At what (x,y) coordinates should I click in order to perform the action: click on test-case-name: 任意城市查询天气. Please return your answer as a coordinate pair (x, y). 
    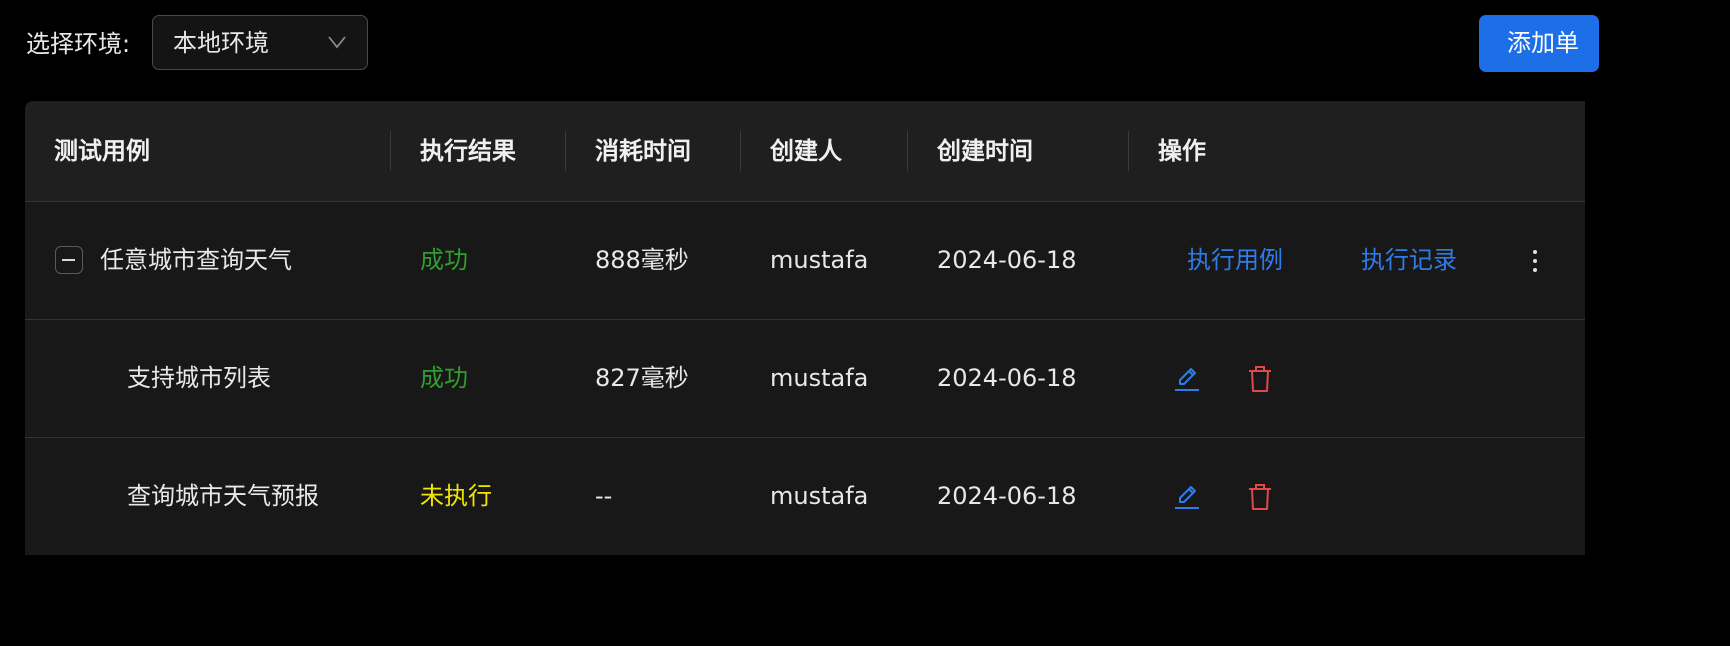
    Looking at the image, I should click on (196, 260).